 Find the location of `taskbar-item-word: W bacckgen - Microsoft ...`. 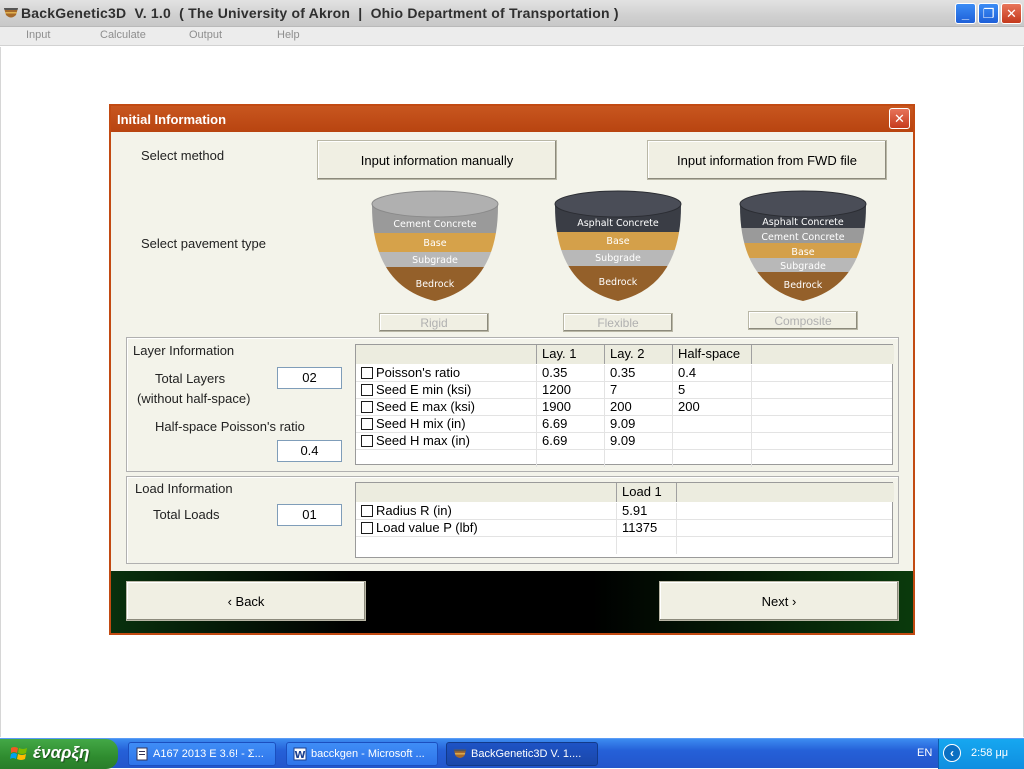

taskbar-item-word: W bacckgen - Microsoft ... is located at coordinates (362, 754).